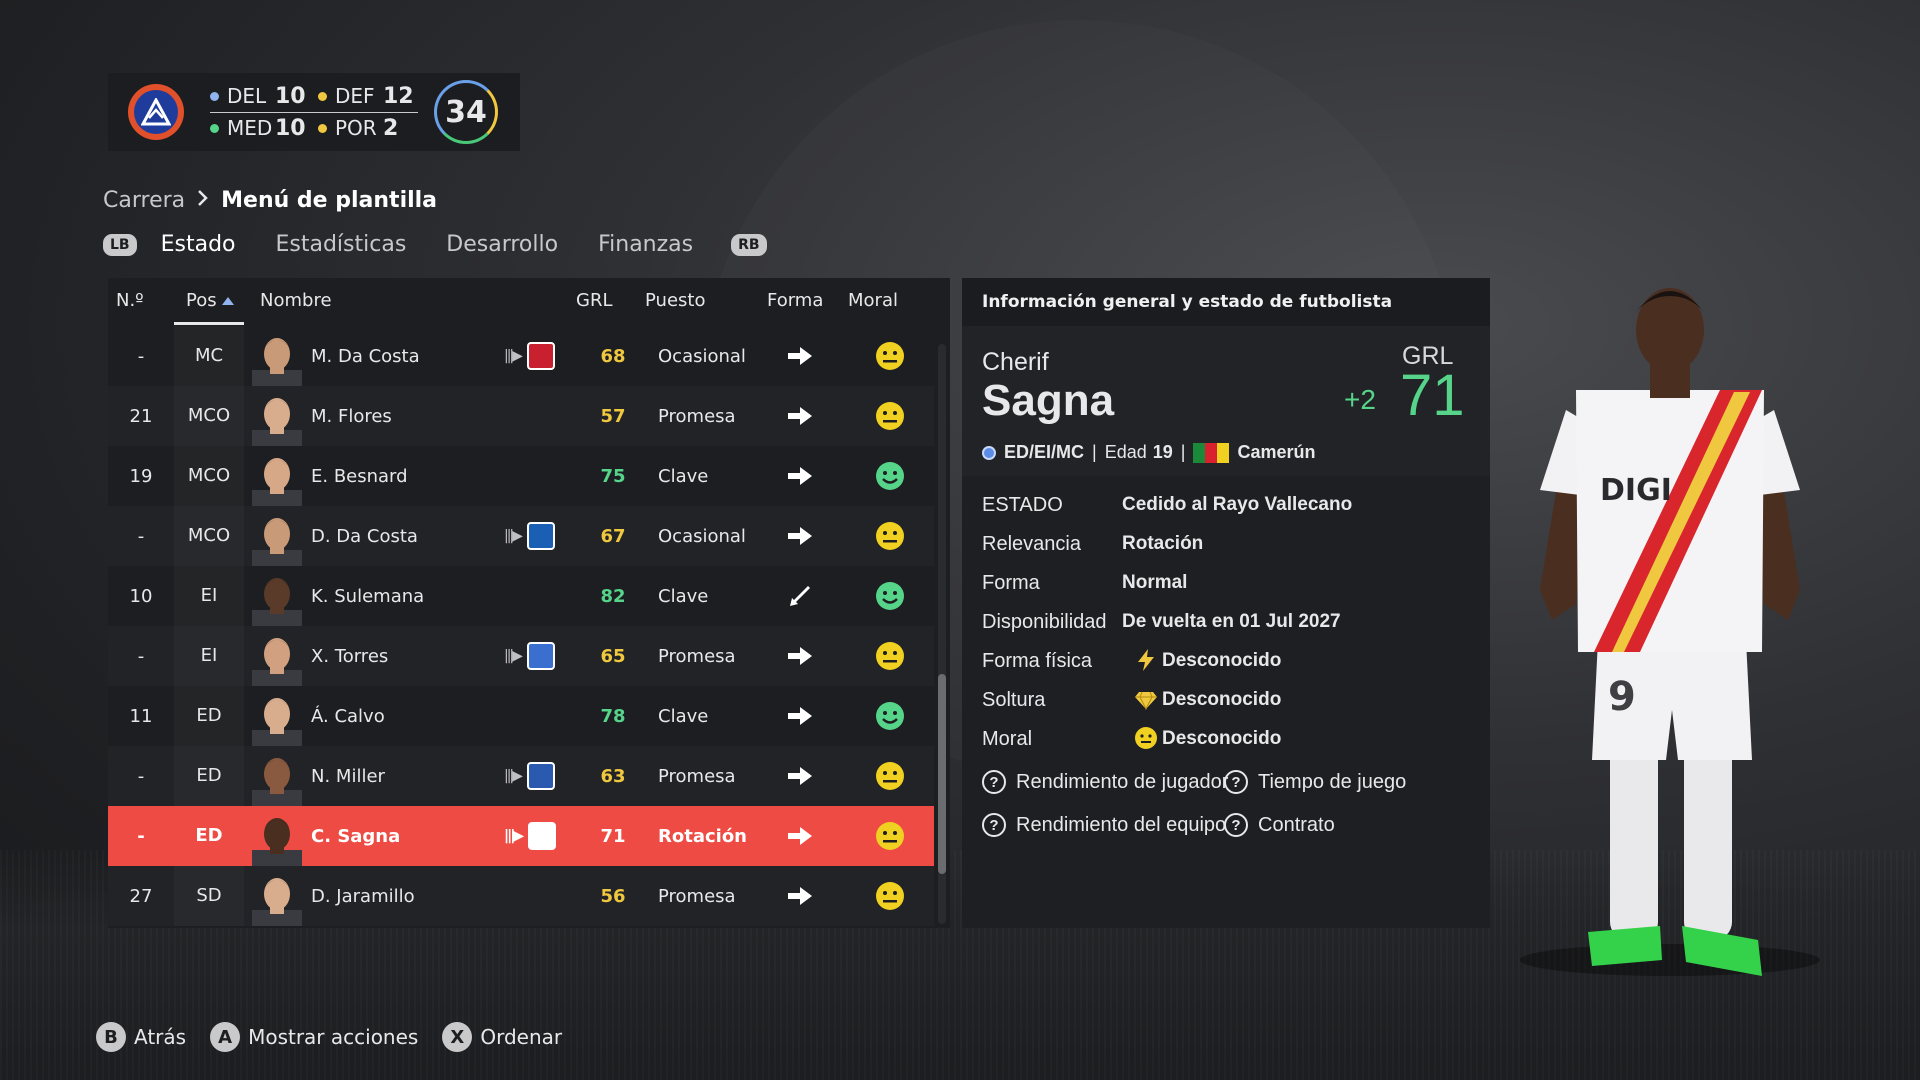 The image size is (1920, 1080). What do you see at coordinates (502, 244) in the screenshot?
I see `tab-desarrollo: Desarrollo` at bounding box center [502, 244].